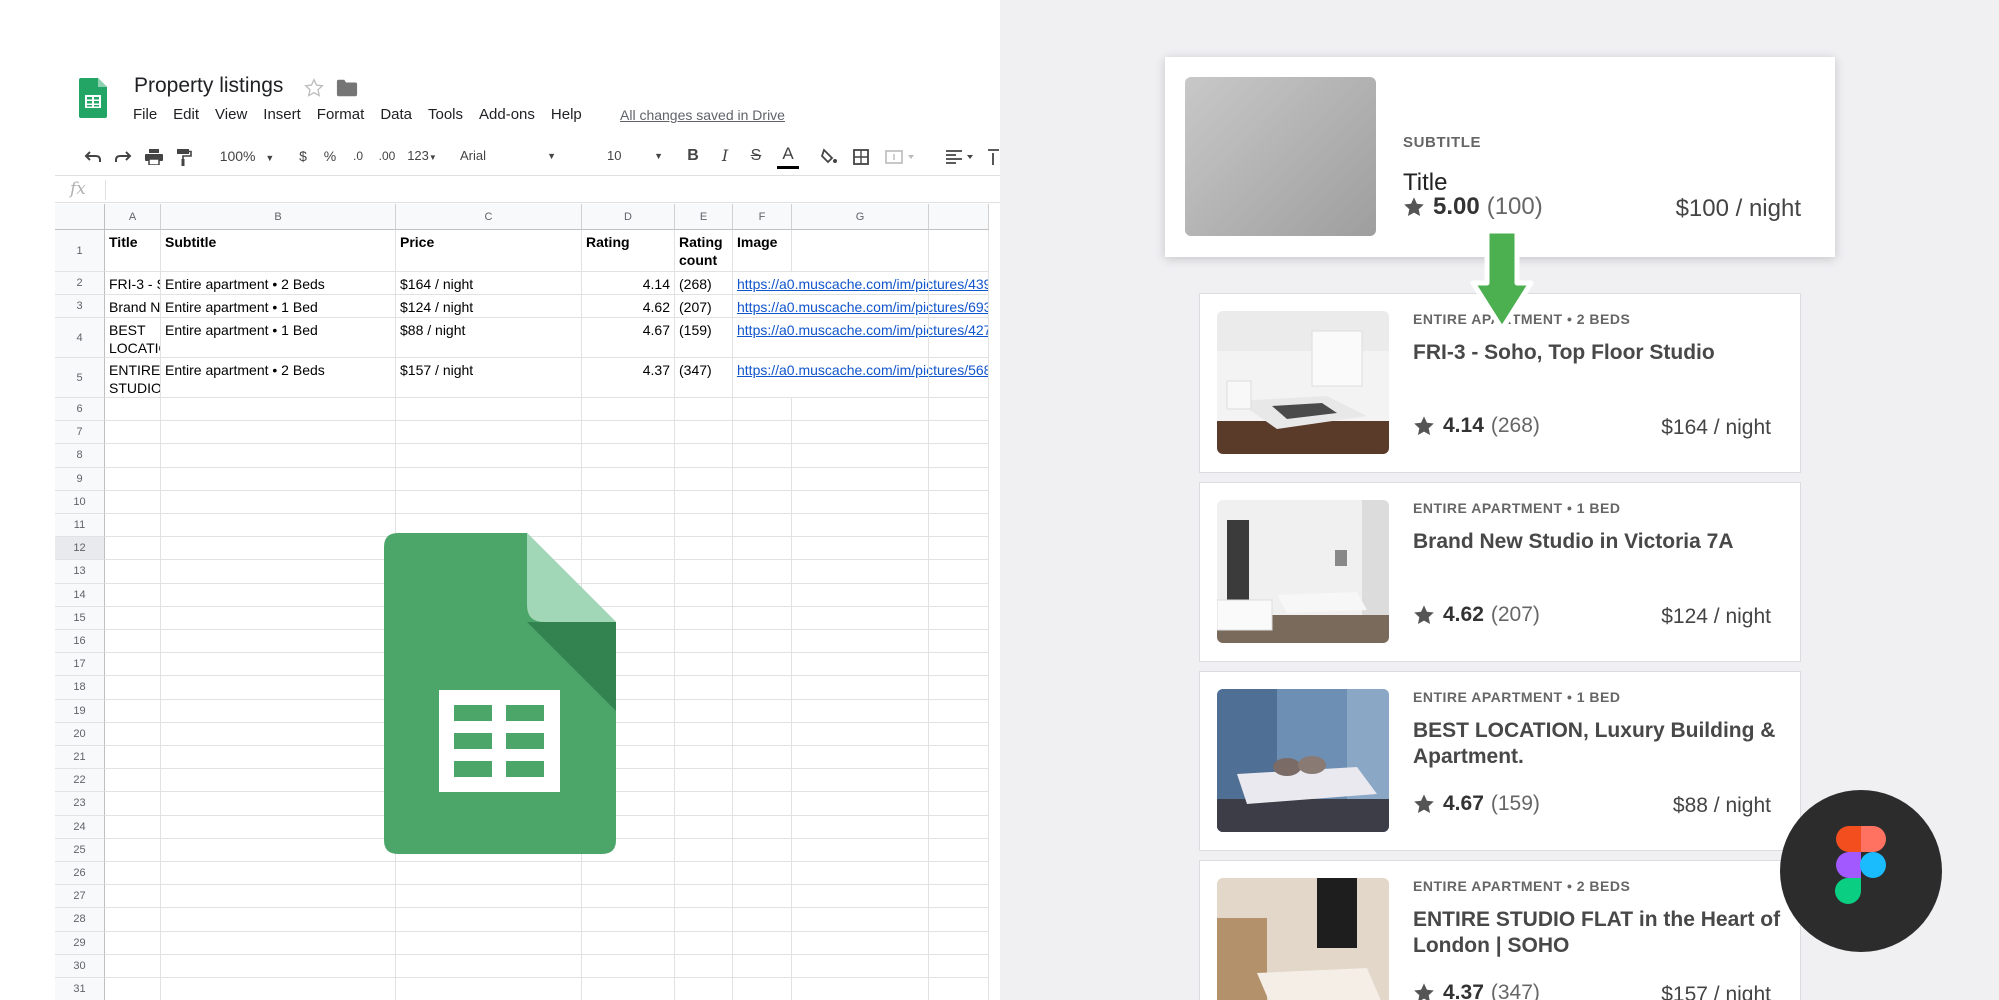 This screenshot has width=1999, height=1000. I want to click on row-header: 19, so click(80, 711).